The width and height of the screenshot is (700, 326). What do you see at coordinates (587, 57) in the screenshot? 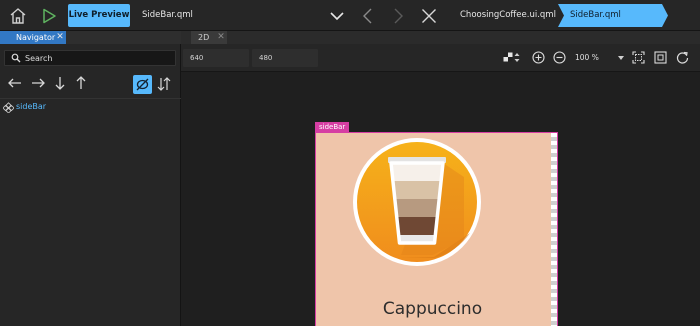
I see `zoom-level-value: 100 %` at bounding box center [587, 57].